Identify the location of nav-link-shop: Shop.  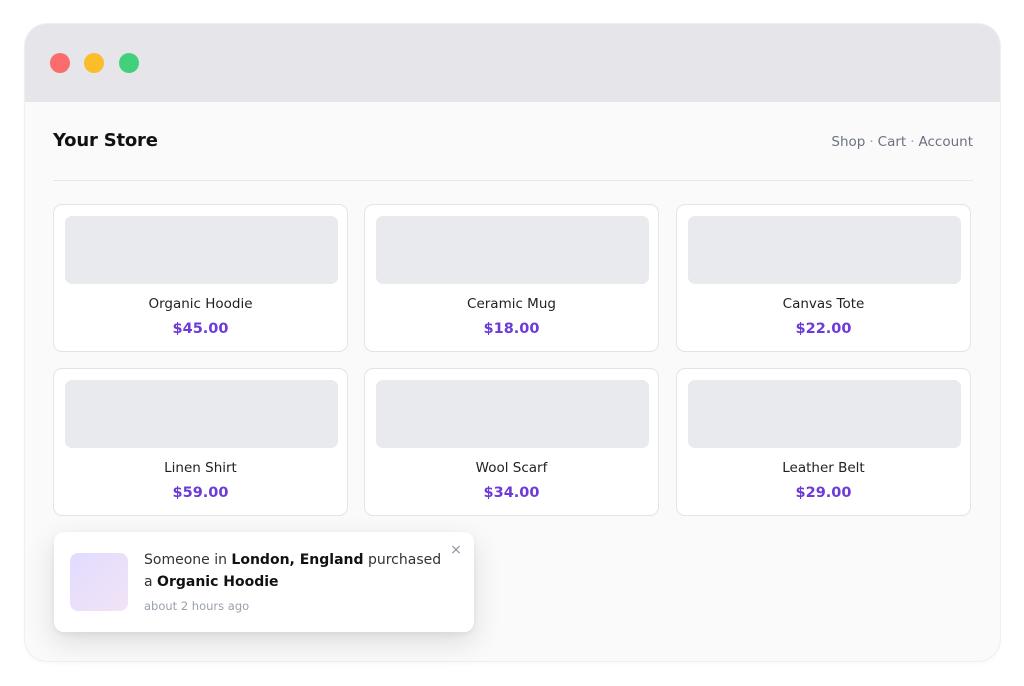
(848, 142).